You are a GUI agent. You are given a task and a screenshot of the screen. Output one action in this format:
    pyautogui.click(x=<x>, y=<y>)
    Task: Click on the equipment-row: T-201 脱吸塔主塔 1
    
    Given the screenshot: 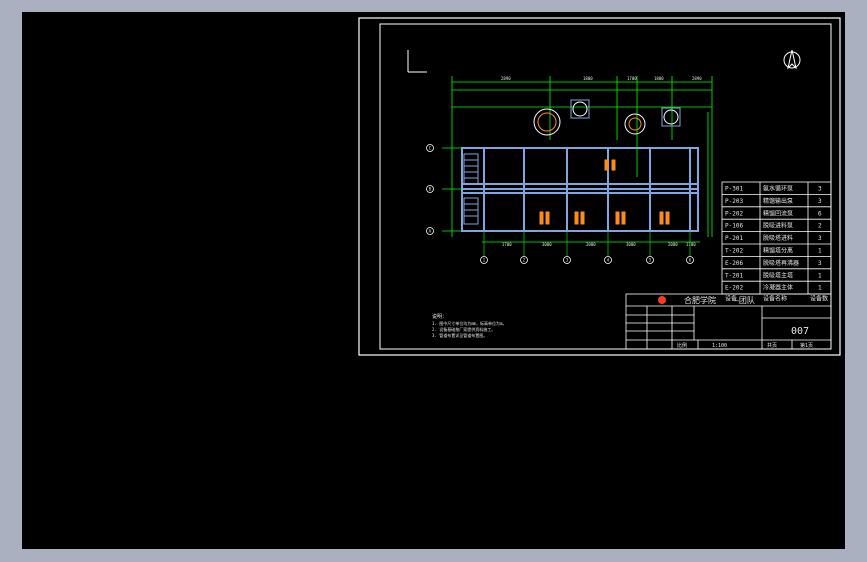 What is the action you would take?
    pyautogui.click(x=773, y=275)
    